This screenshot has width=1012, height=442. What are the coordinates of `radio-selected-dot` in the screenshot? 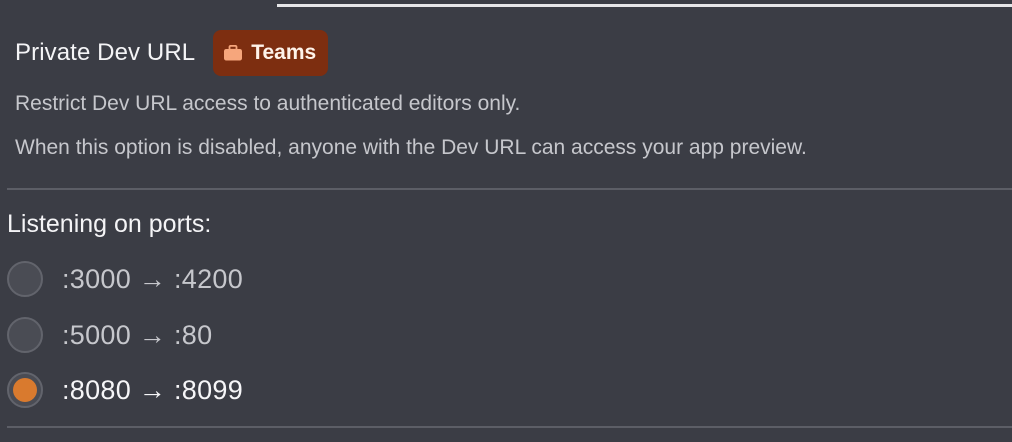 It's located at (25, 390).